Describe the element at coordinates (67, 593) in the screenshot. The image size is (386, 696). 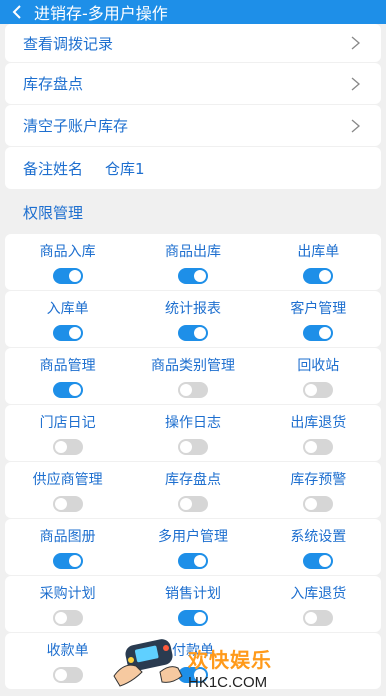
I see `permission-label: 采购计划` at that location.